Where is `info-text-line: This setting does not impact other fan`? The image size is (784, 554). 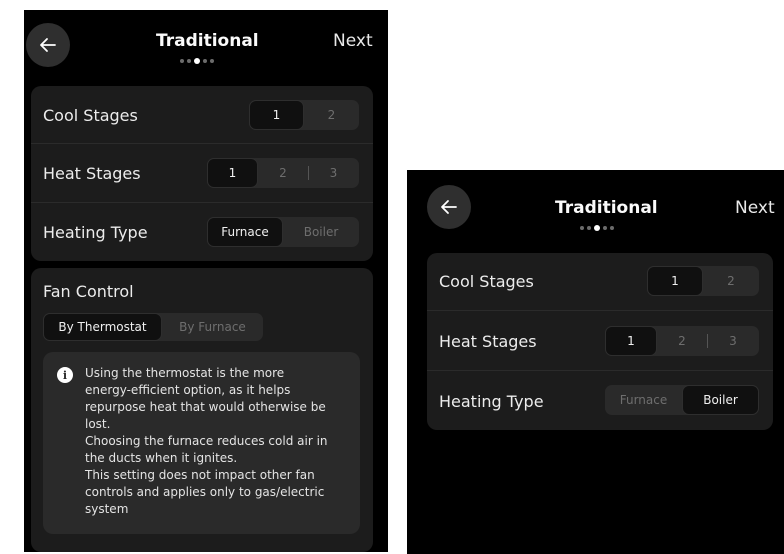
info-text-line: This setting does not impact other fan is located at coordinates (200, 475).